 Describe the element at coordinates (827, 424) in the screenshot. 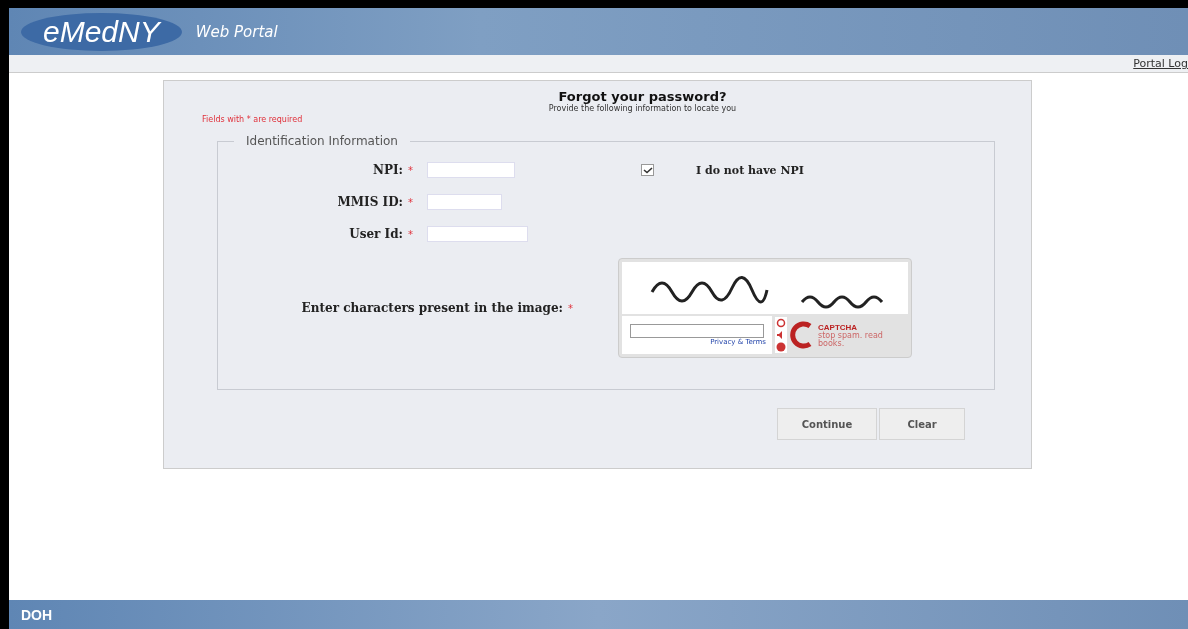

I see `form-button: Continue` at that location.